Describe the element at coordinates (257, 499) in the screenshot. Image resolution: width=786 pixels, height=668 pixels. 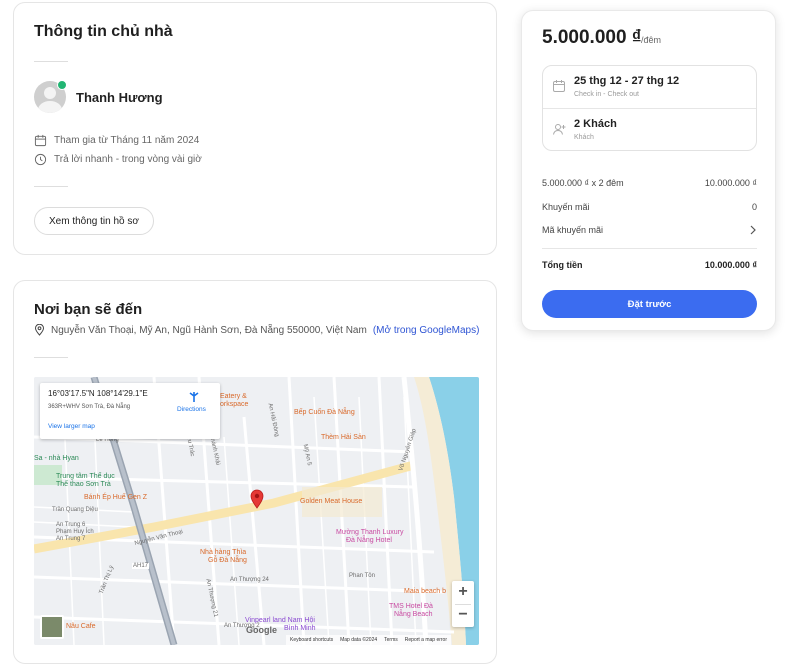
I see `map-marker-icon` at that location.